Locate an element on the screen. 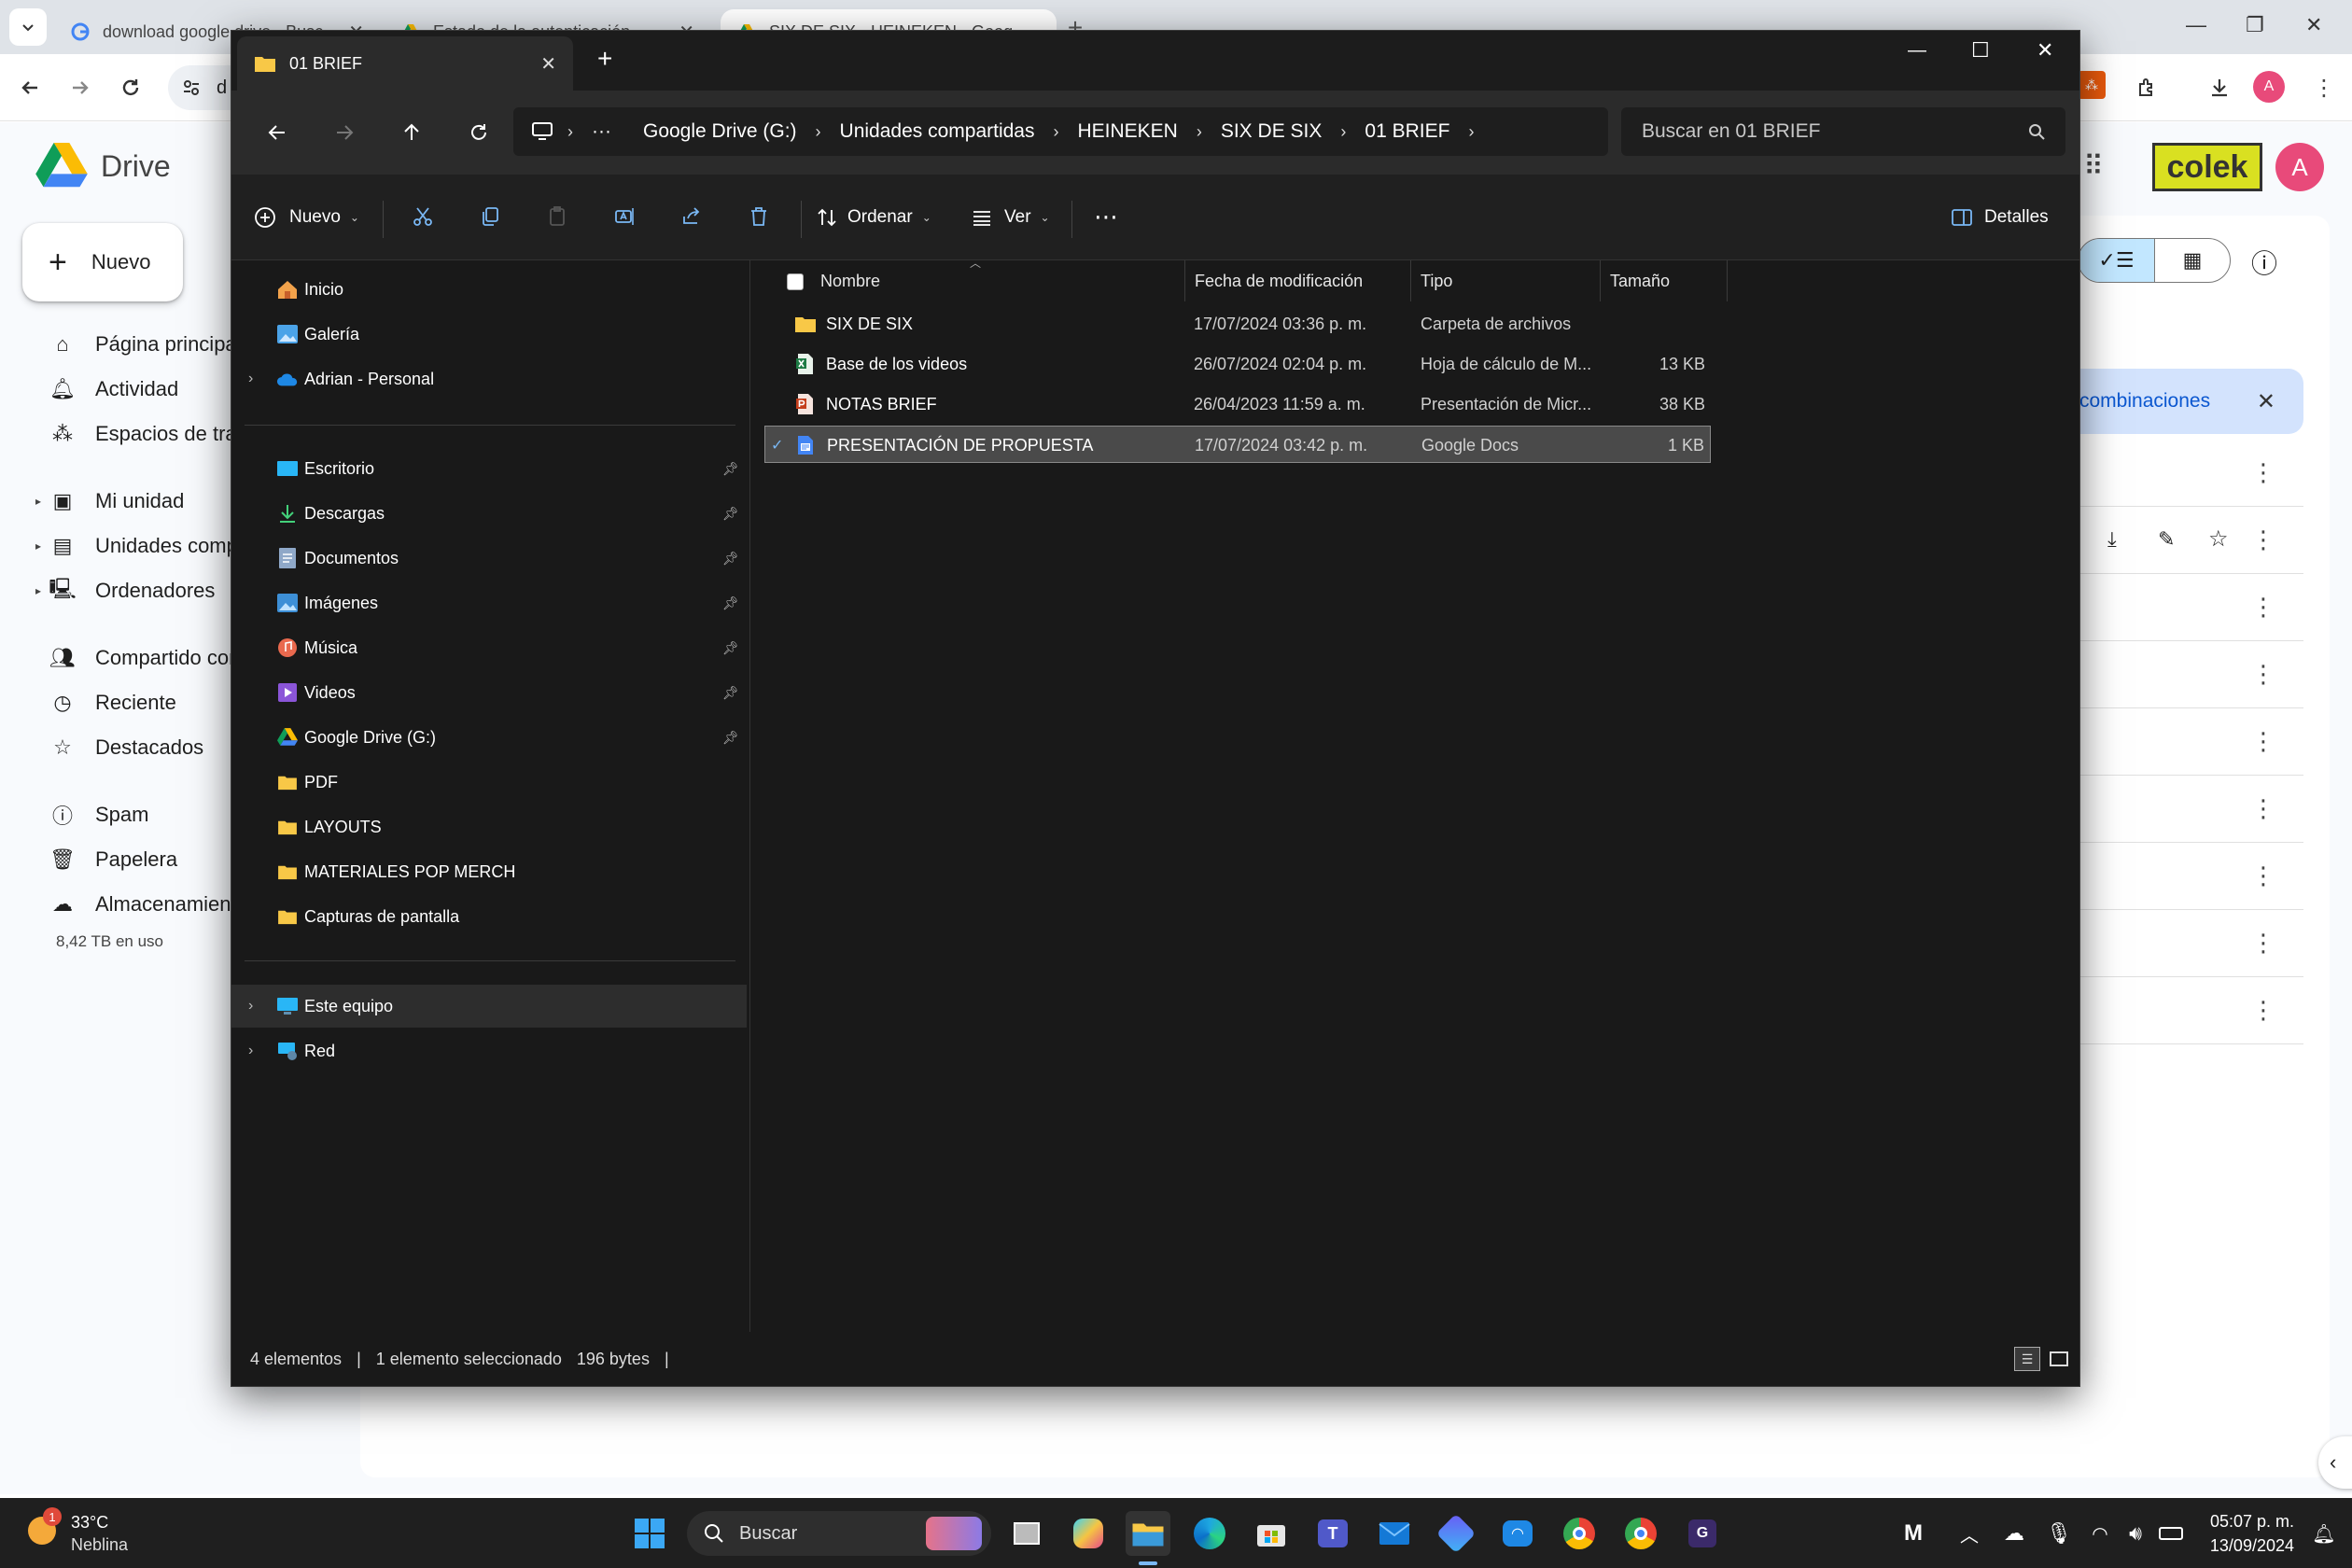 This screenshot has width=2352, height=1568. download-icon is located at coordinates (2219, 87).